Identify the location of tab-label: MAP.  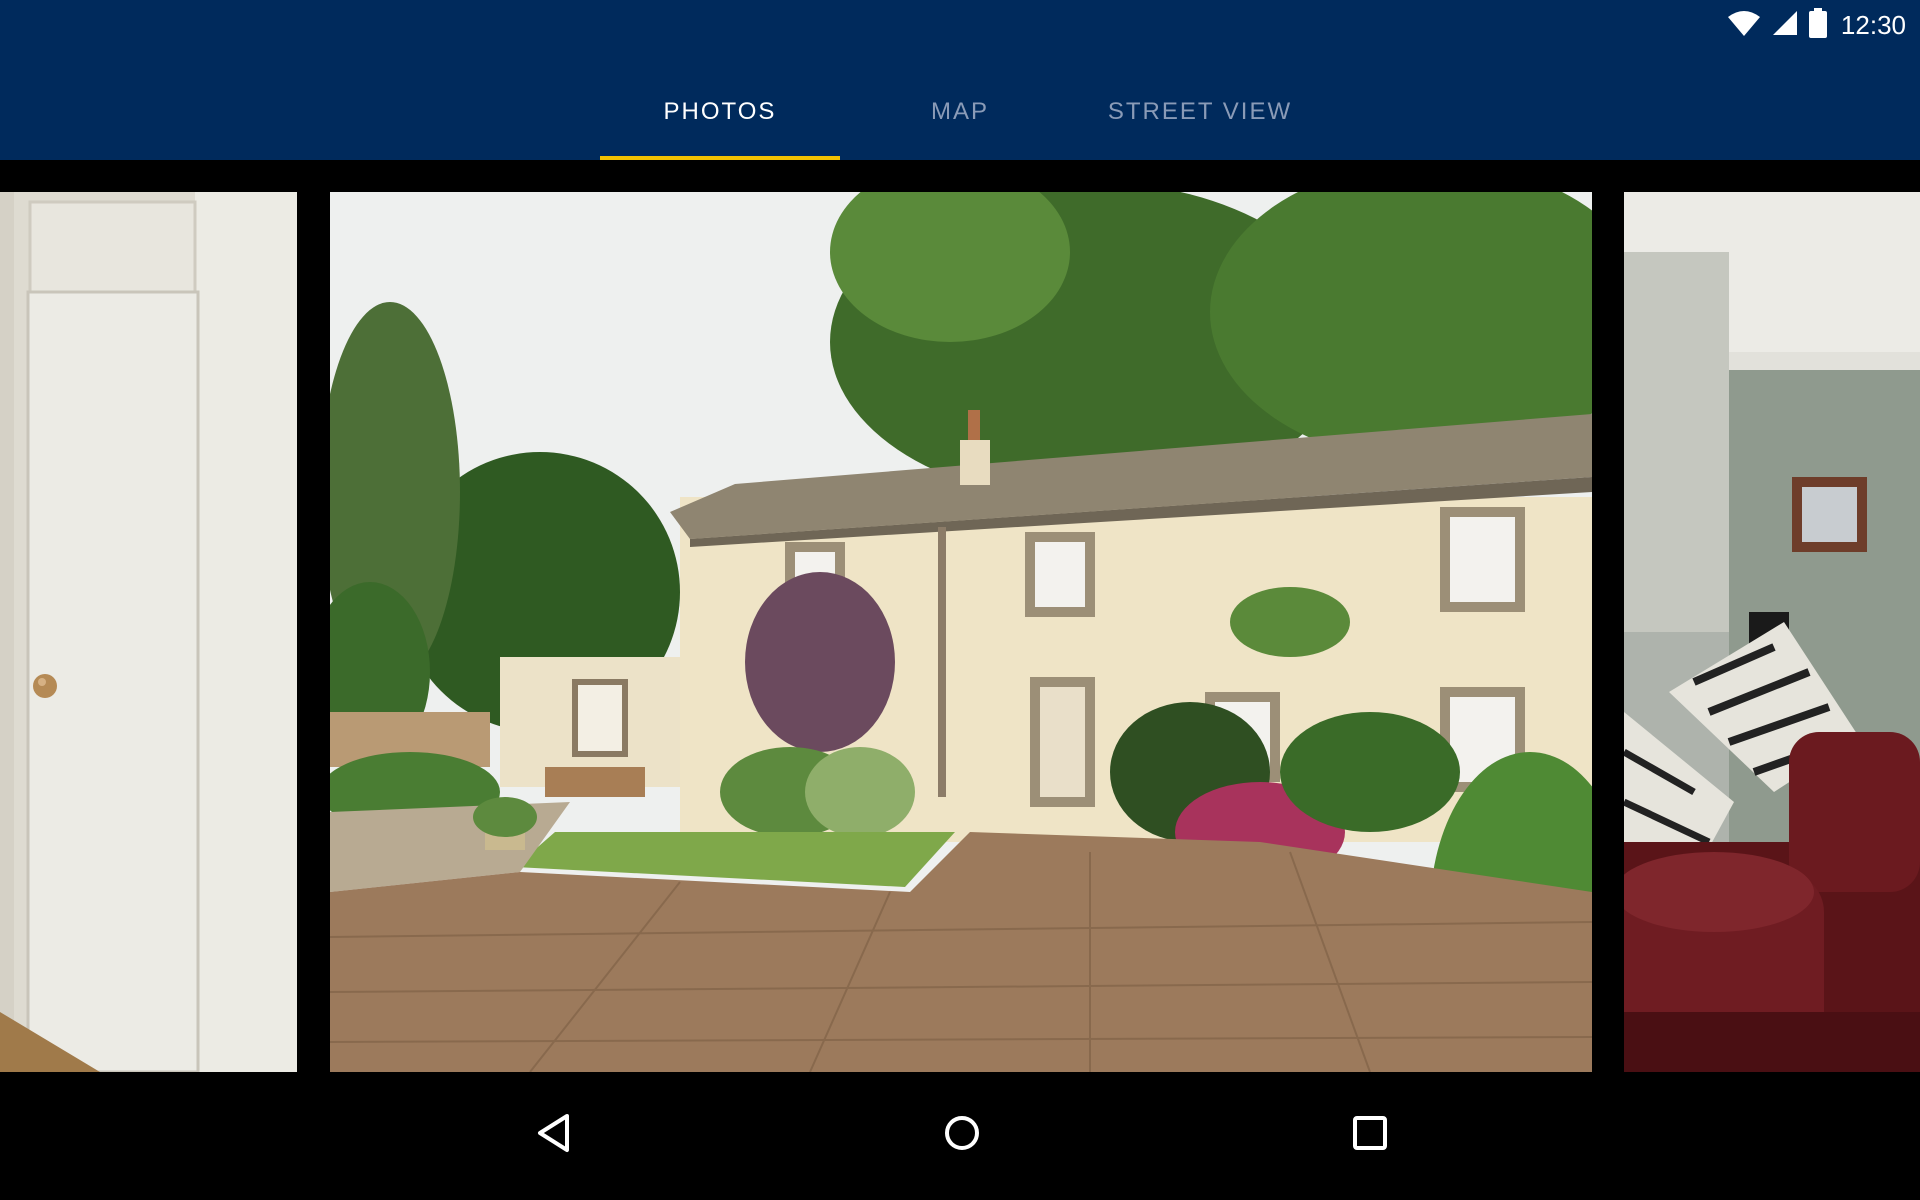
(959, 111).